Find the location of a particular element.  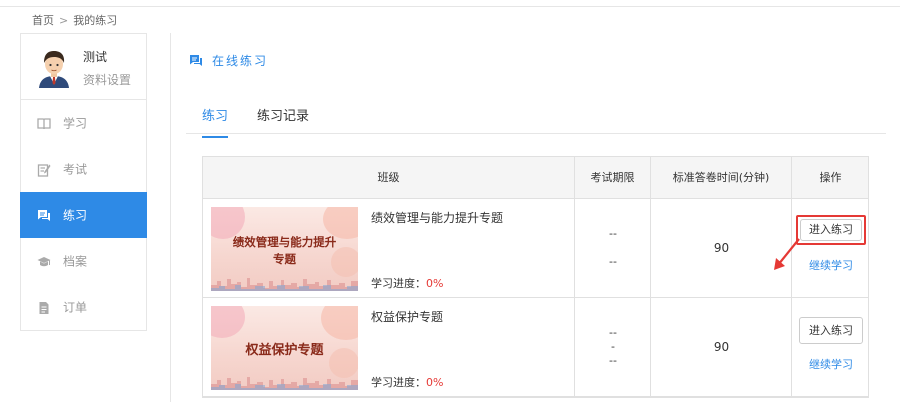

book-icon is located at coordinates (44, 123).